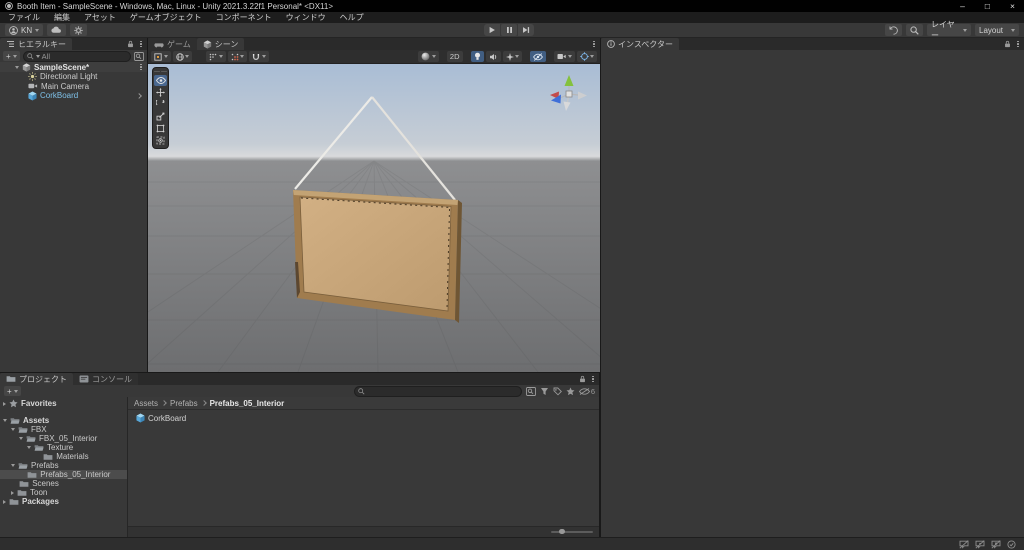  Describe the element at coordinates (63, 483) in the screenshot. I see `project-tree-item-scenes: Scenes` at that location.